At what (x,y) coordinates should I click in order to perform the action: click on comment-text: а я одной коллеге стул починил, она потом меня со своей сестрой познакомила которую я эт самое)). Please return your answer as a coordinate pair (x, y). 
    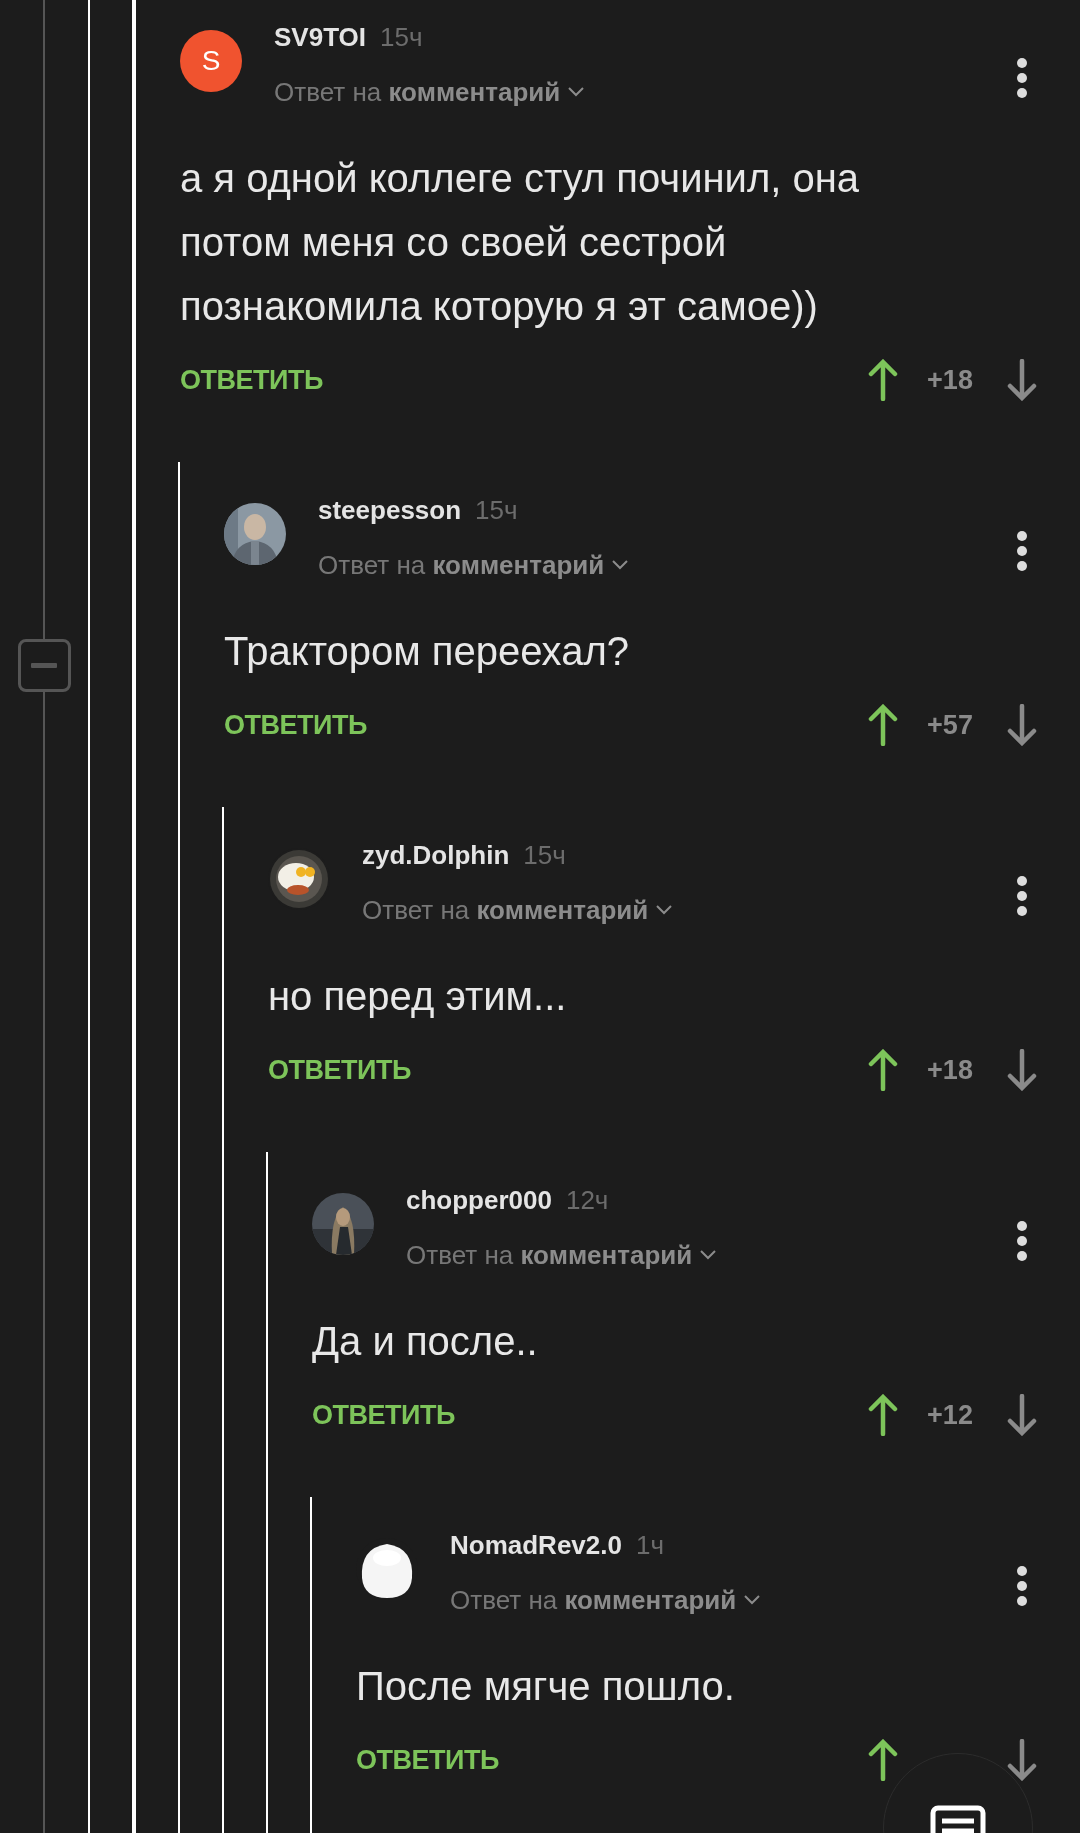
    Looking at the image, I should click on (520, 242).